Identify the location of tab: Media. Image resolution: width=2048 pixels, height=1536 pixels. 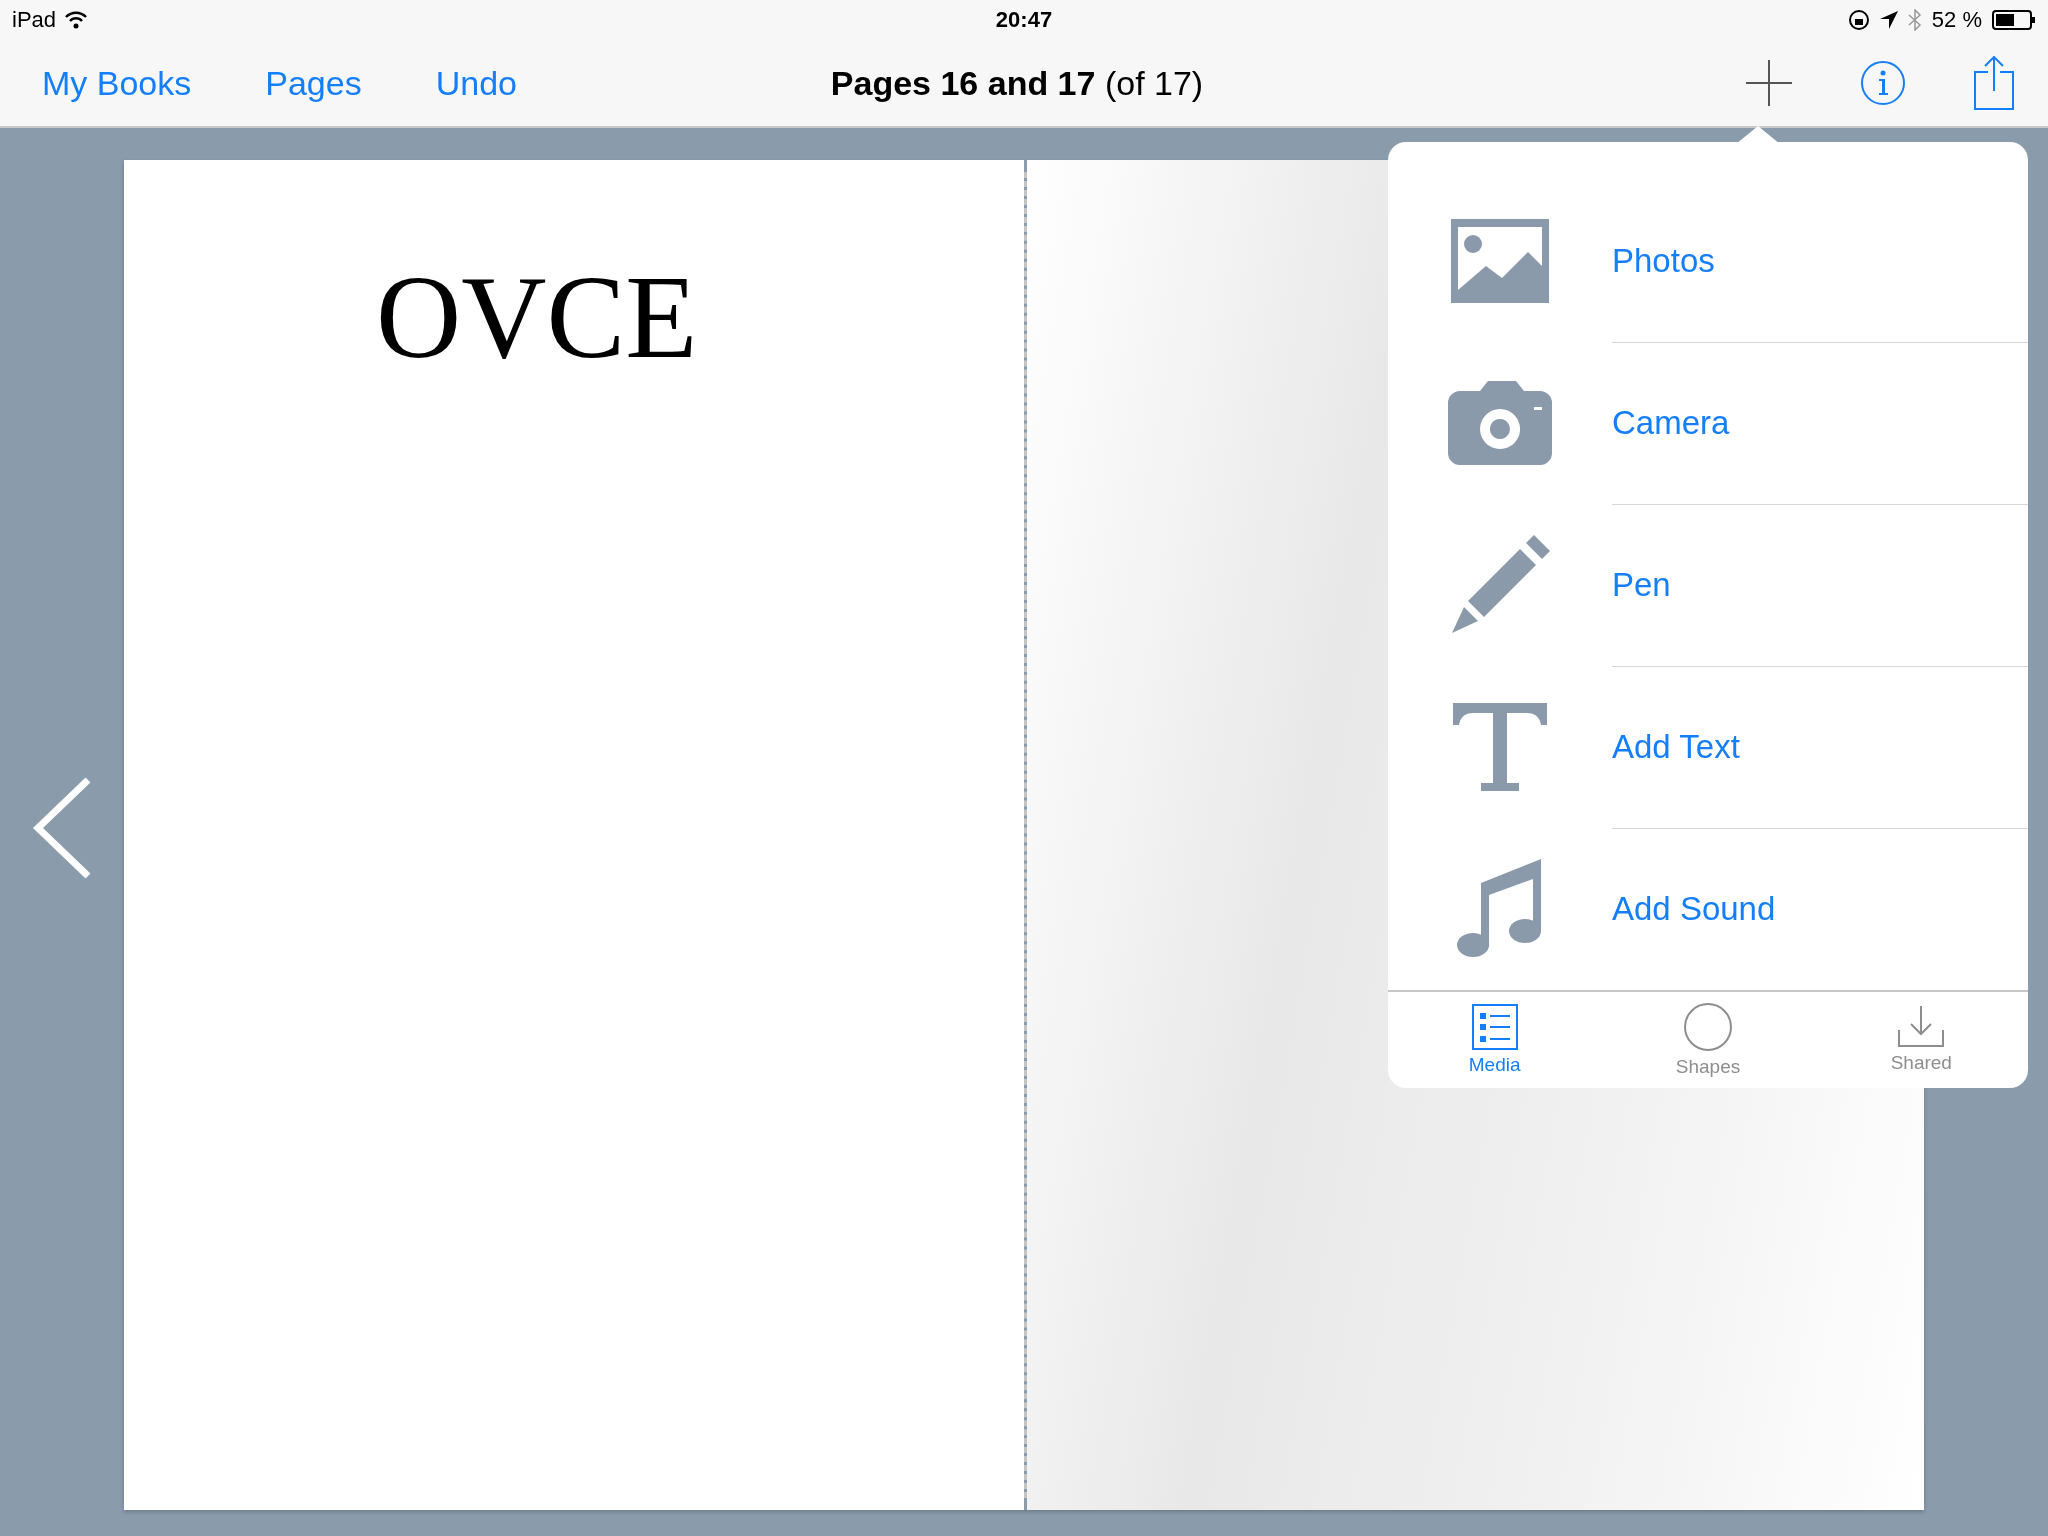
(1495, 1040).